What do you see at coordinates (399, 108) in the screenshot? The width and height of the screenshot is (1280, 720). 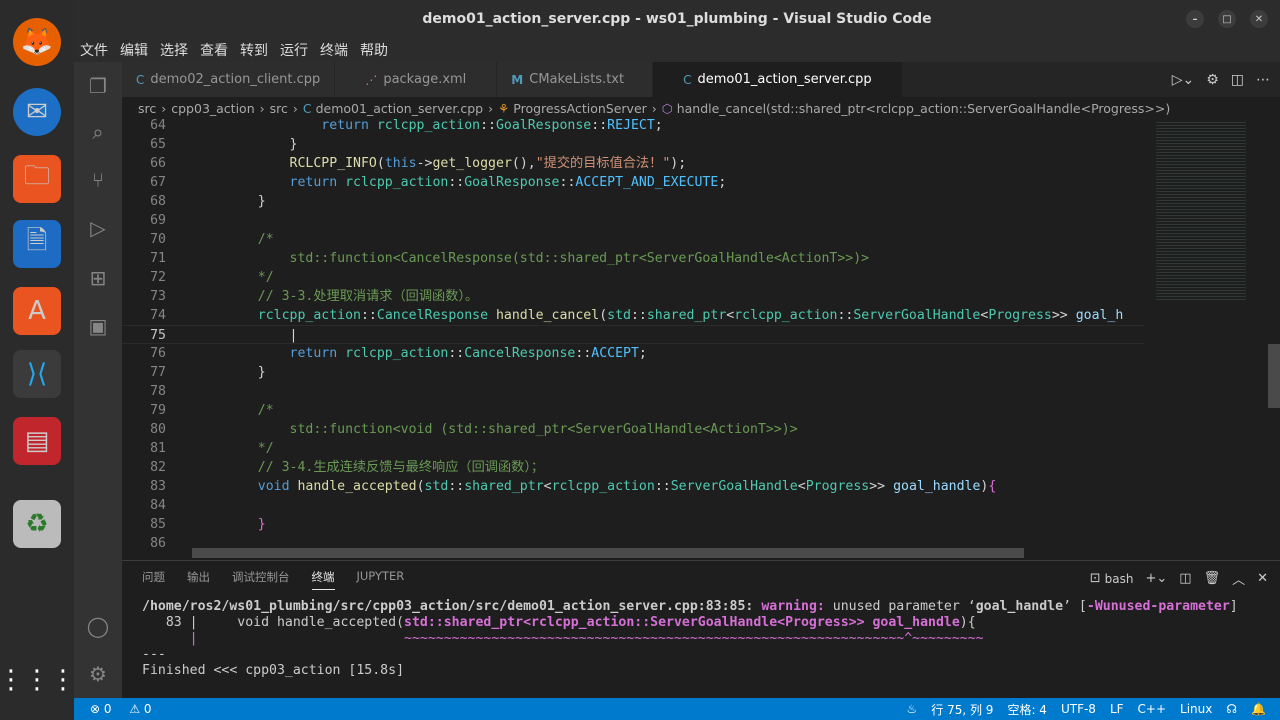 I see `breadcrumb-item: demo01_action_server.cpp` at bounding box center [399, 108].